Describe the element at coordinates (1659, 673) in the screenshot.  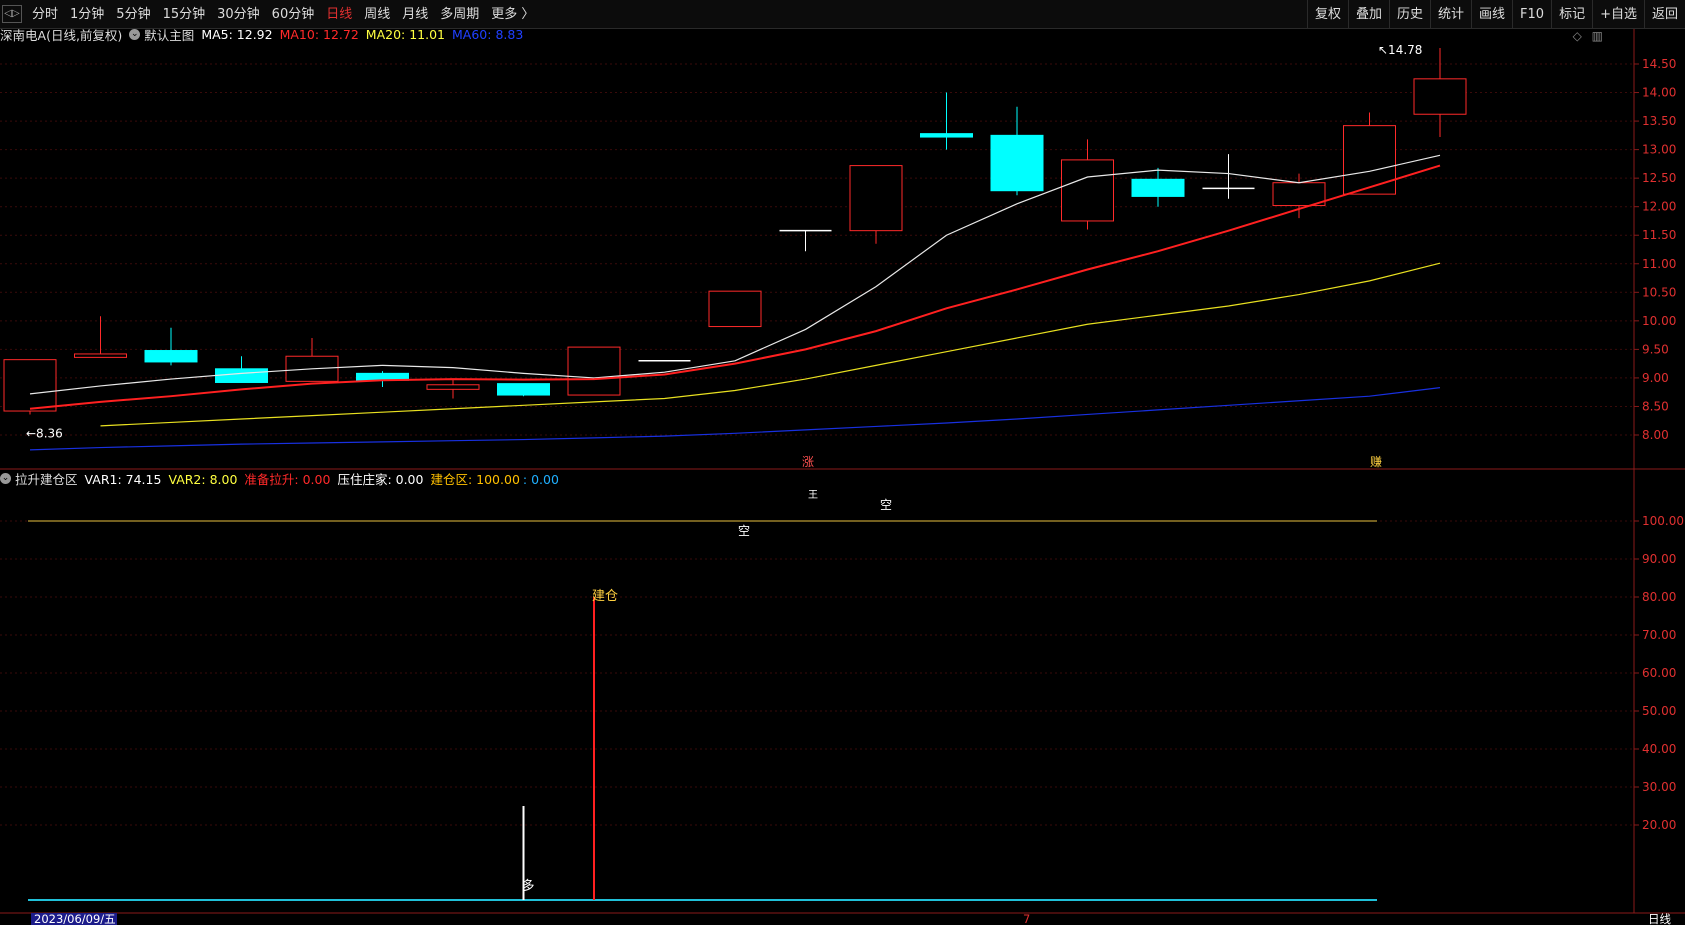
I see `sub-tick-label-4: 60.00` at that location.